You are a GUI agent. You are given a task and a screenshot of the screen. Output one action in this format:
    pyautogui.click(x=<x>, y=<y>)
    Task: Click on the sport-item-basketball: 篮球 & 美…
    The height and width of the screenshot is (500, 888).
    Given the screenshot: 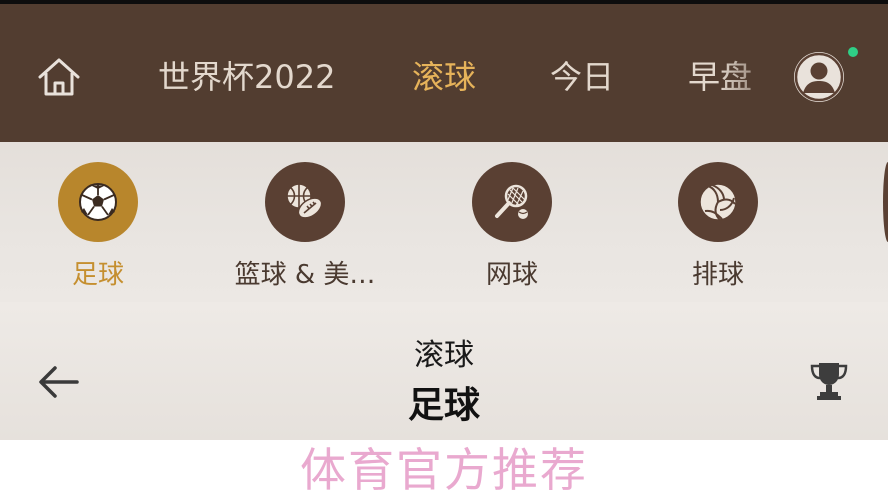 What is the action you would take?
    pyautogui.click(x=305, y=227)
    